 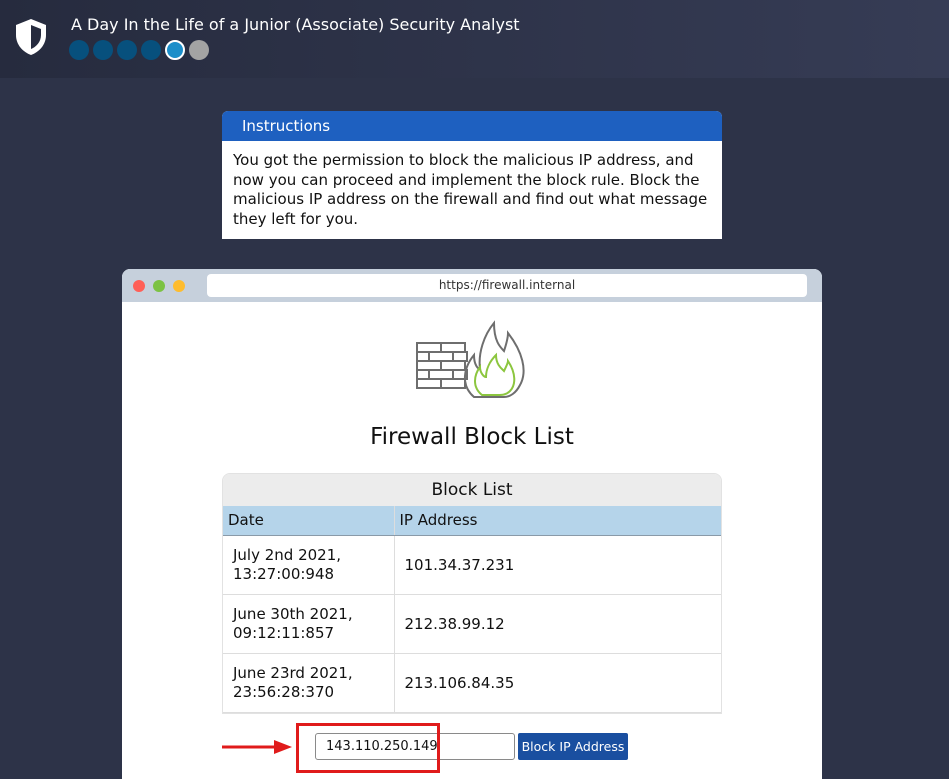 I want to click on date-cell: July 2nd 2021, 13:27:00:948, so click(x=309, y=565).